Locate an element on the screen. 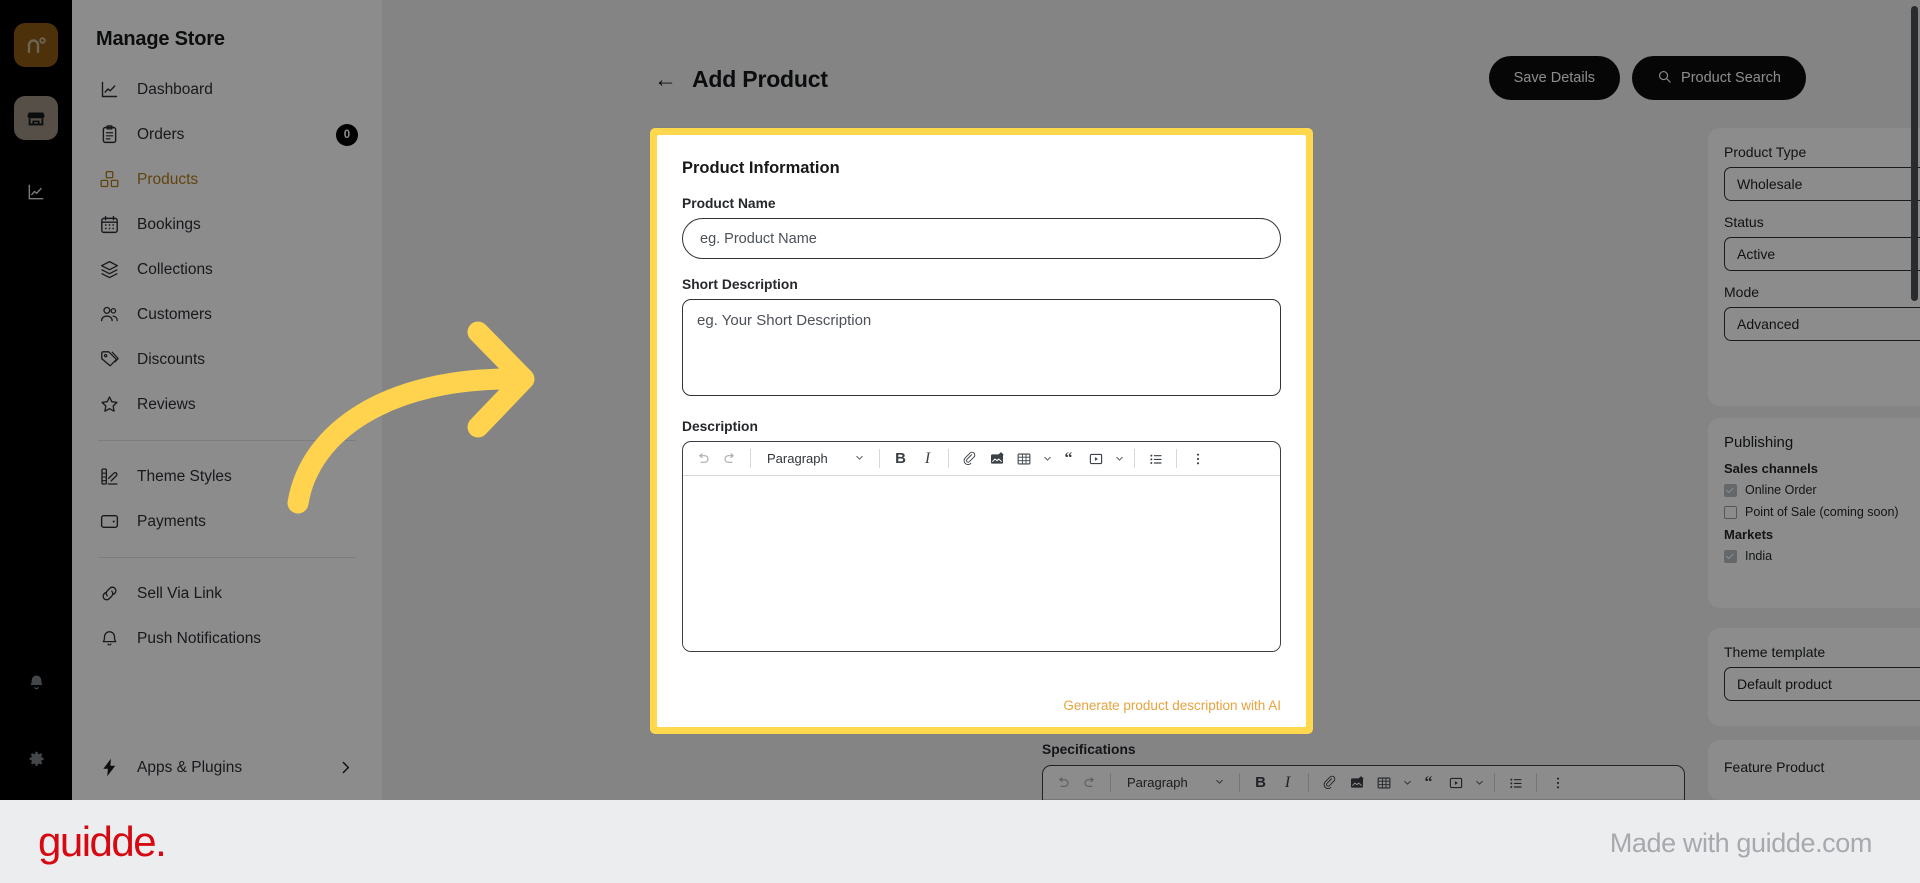  sidebar-item-collections: Collections is located at coordinates (227, 269).